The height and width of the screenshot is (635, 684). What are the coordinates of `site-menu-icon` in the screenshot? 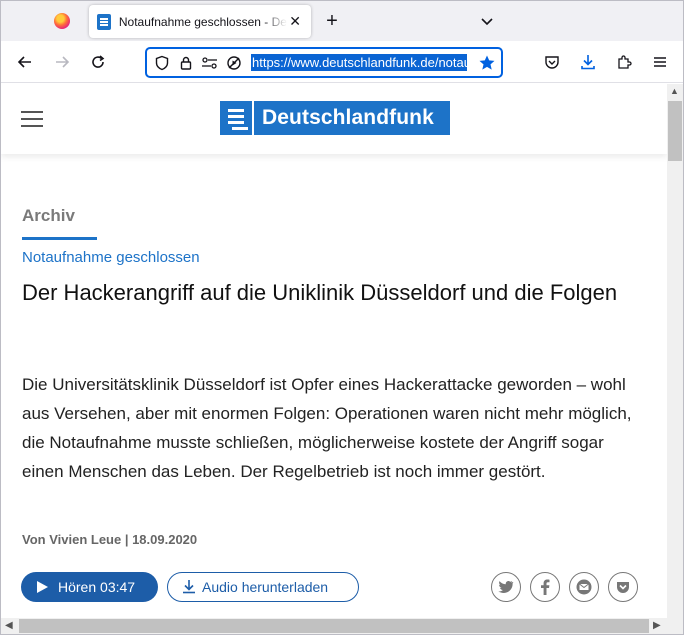 It's located at (32, 119).